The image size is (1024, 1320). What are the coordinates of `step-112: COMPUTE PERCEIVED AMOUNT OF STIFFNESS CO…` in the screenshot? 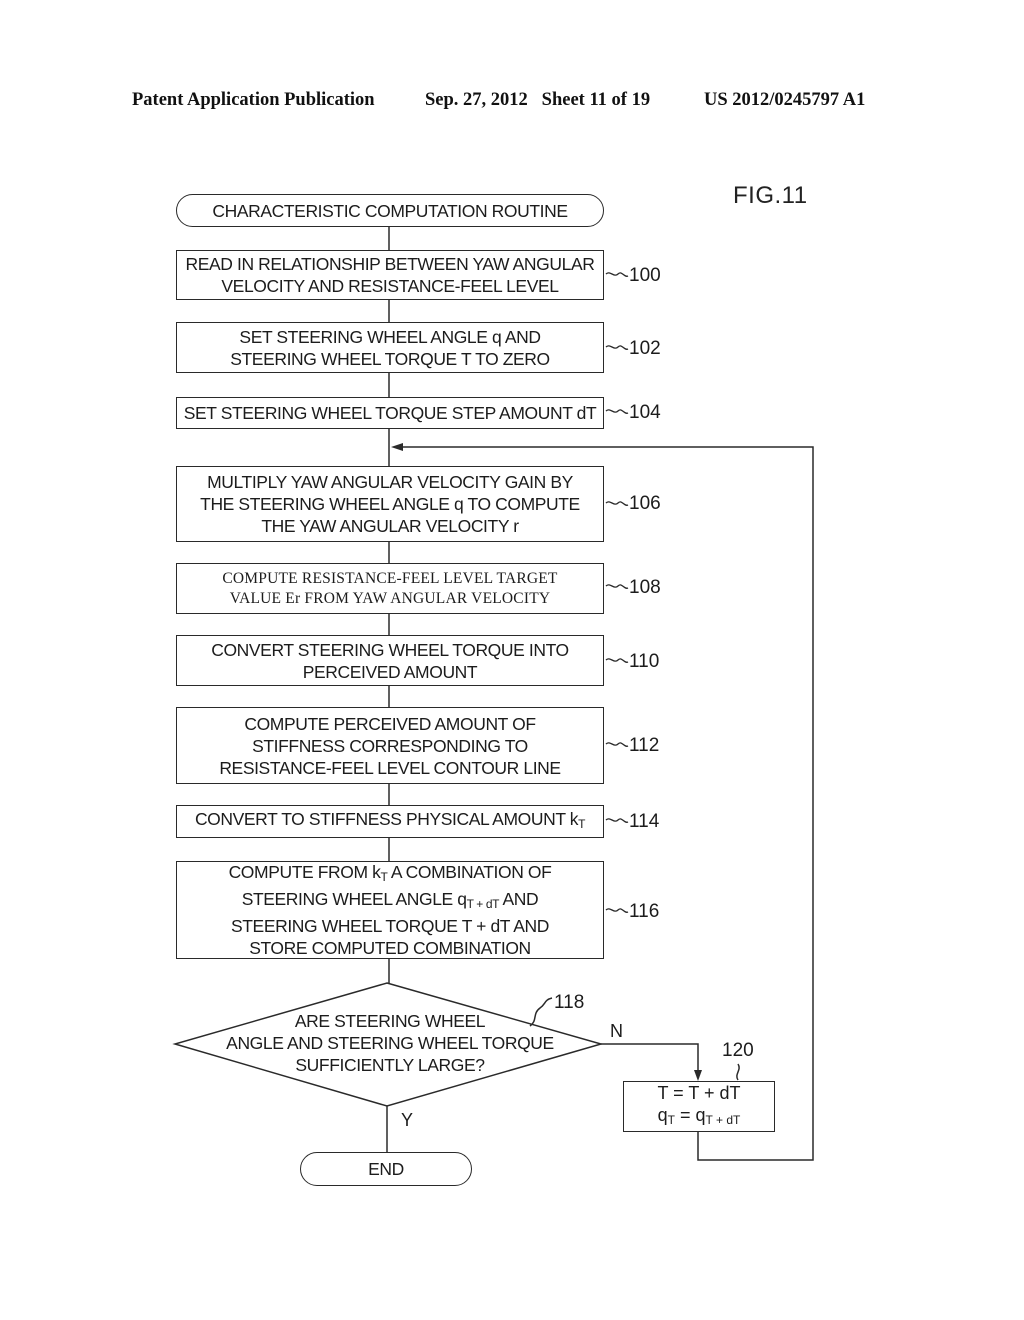 It's located at (390, 745).